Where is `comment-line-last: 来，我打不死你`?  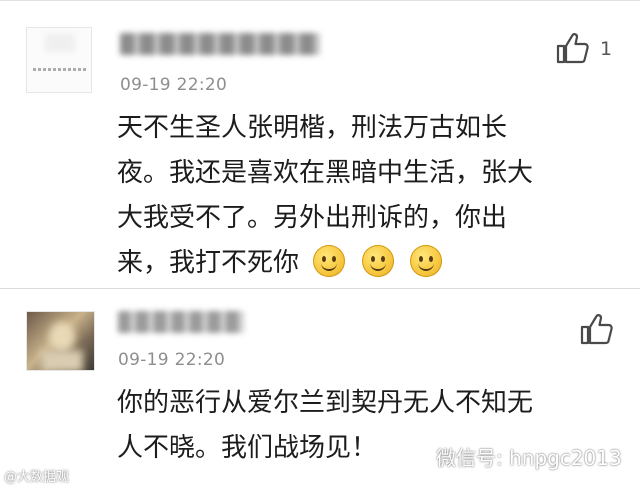 comment-line-last: 来，我打不死你 is located at coordinates (367, 263).